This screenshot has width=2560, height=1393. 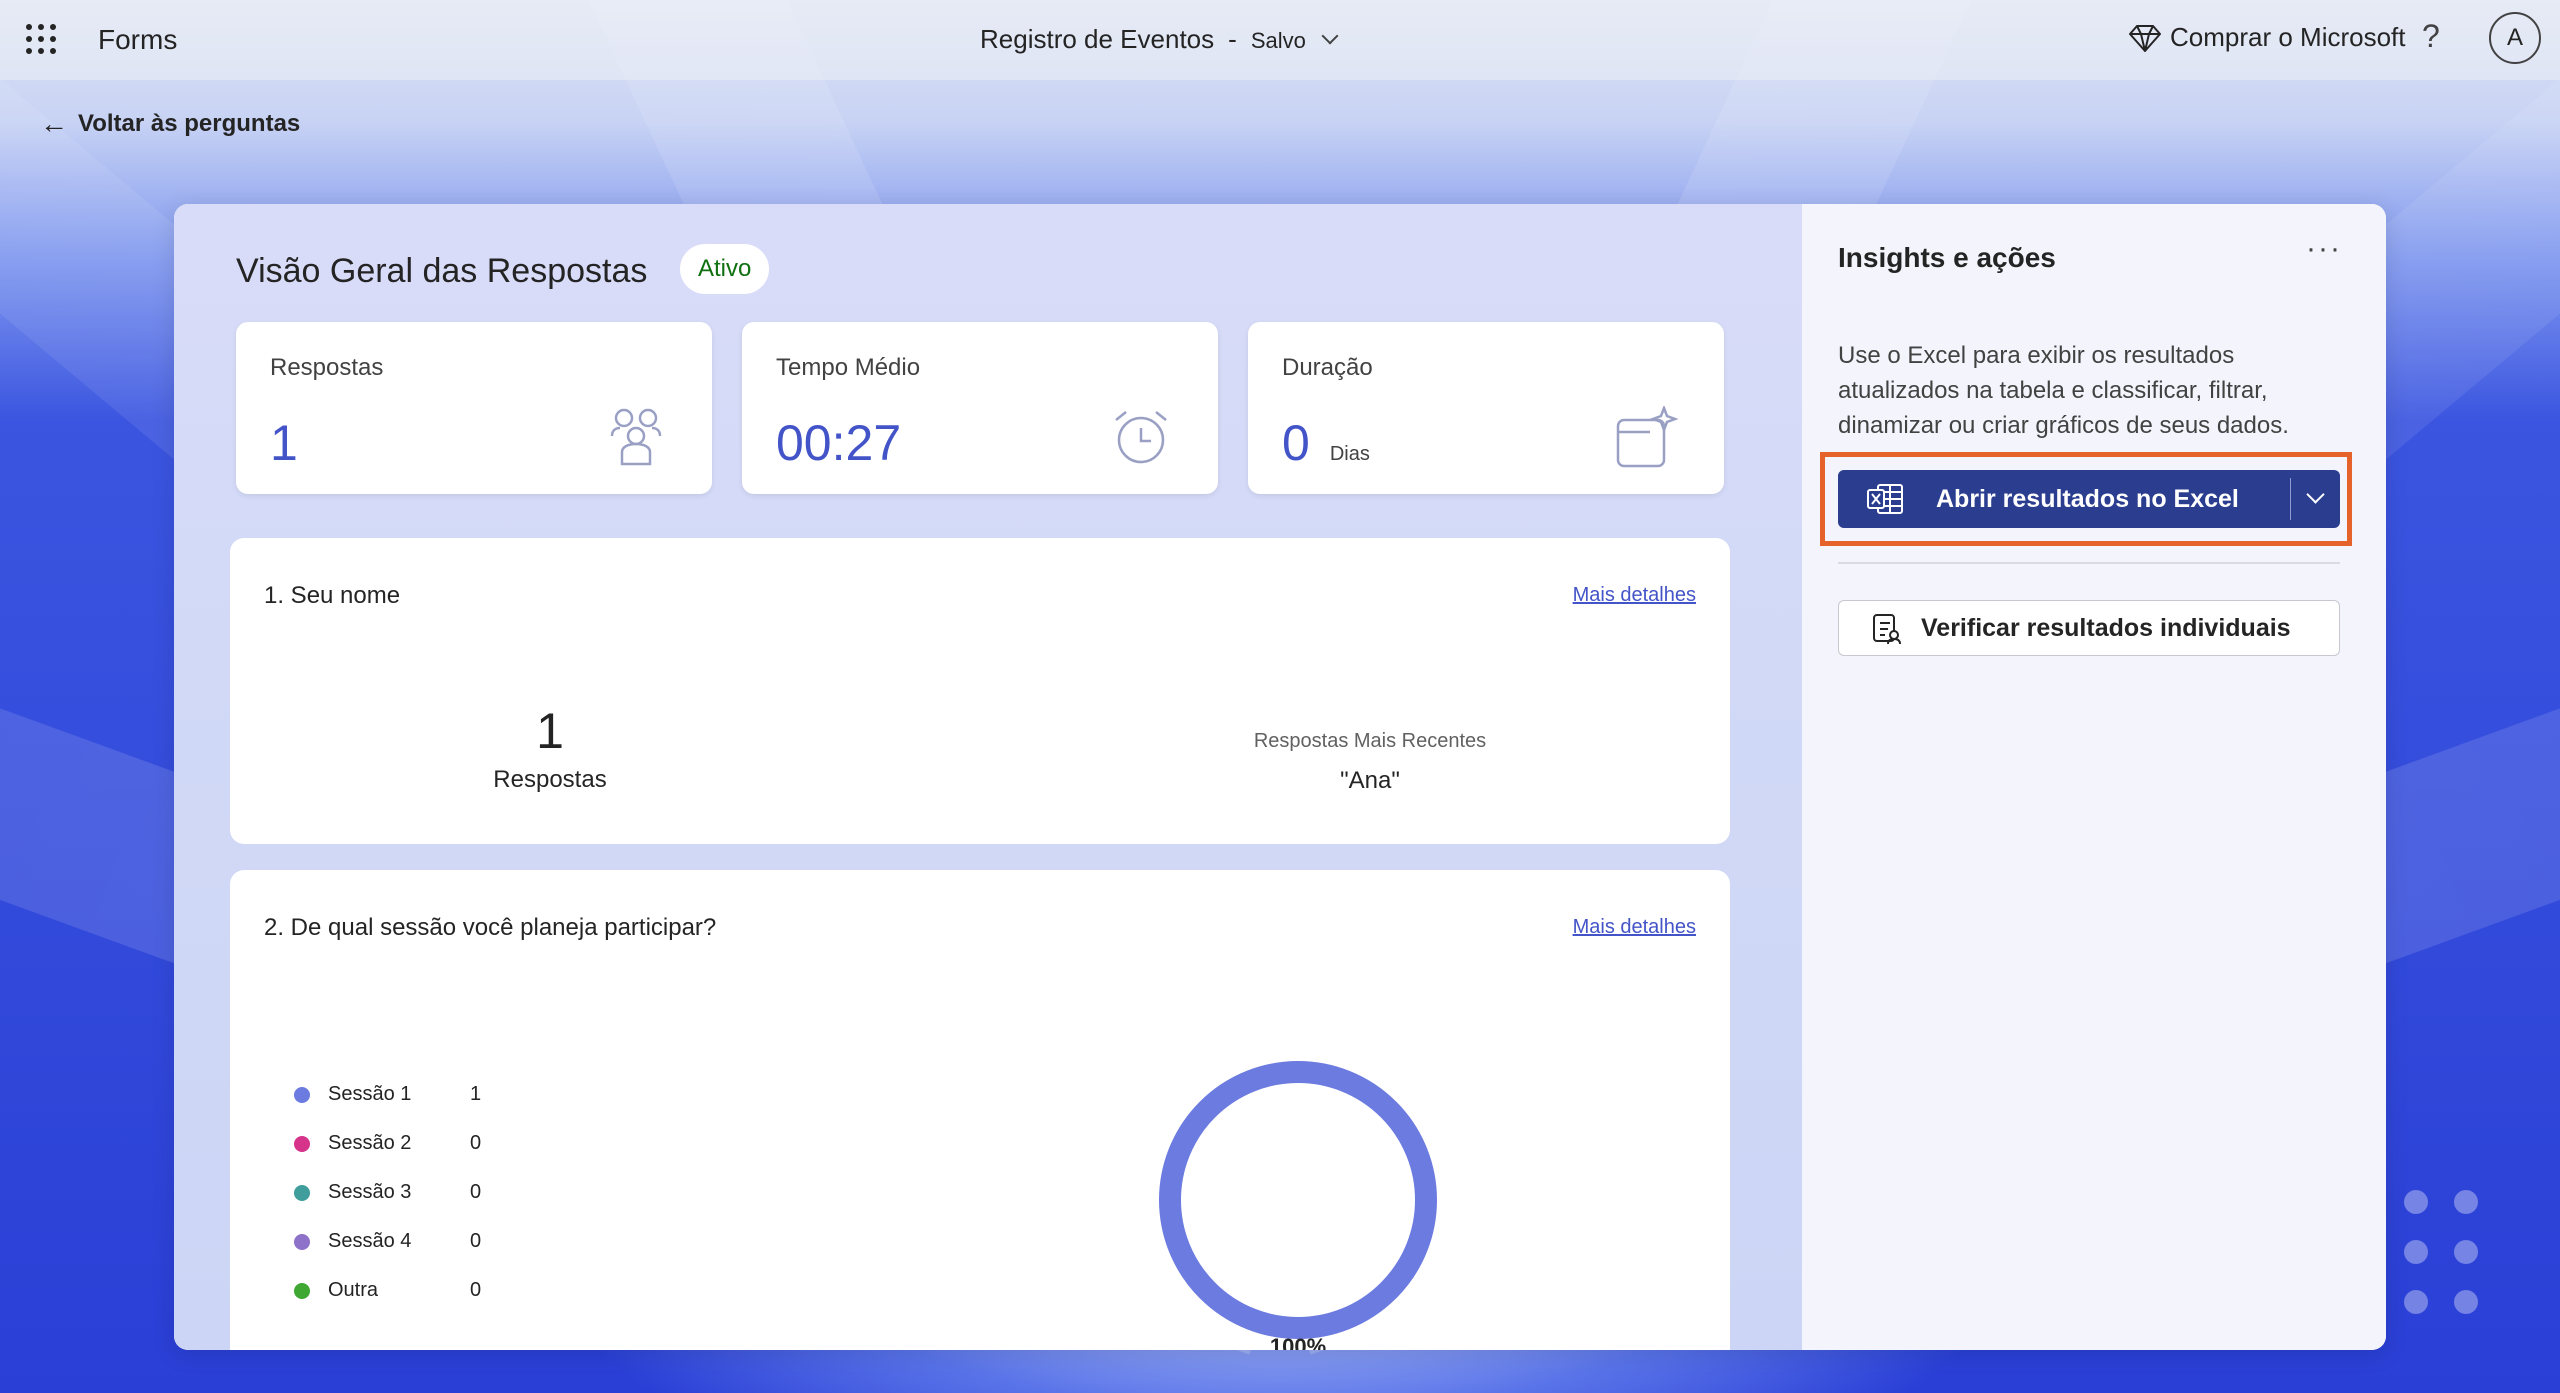 I want to click on response-count-label: Respostas, so click(x=550, y=779).